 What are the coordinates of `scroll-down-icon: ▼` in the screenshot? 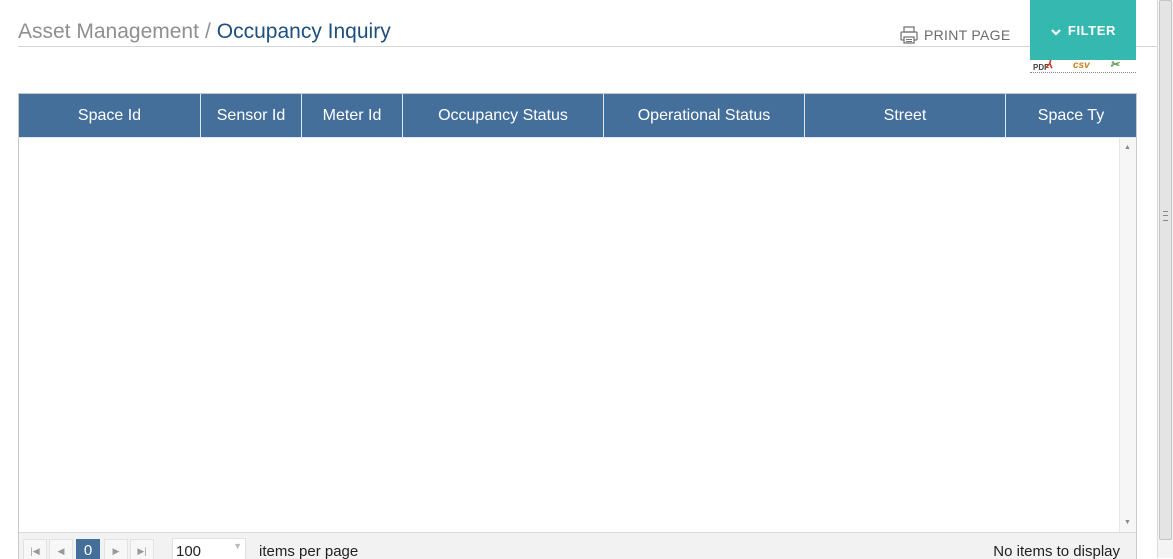 It's located at (1127, 522).